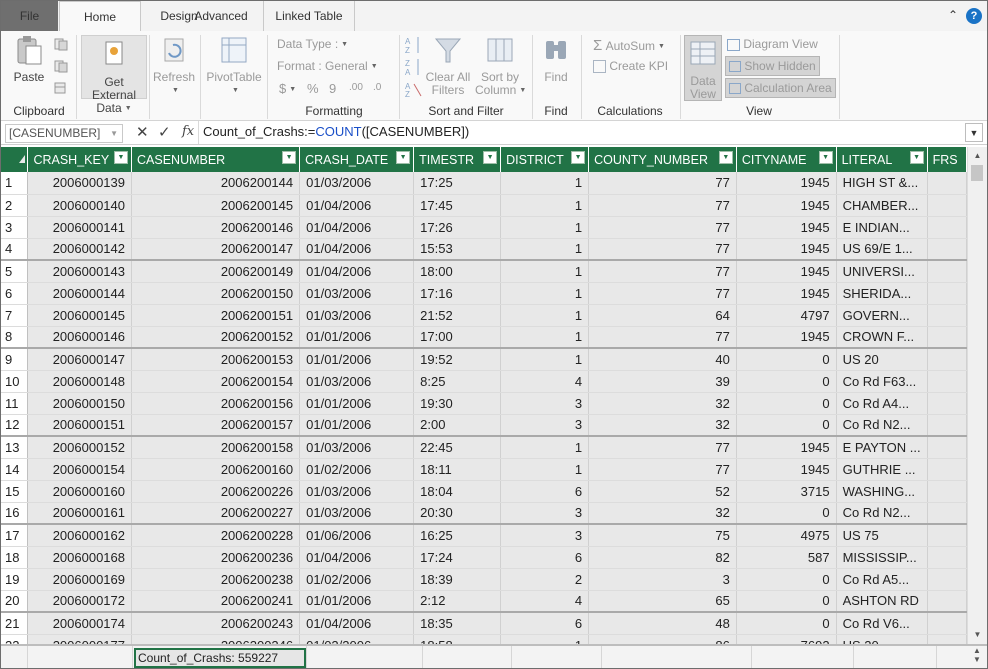 Image resolution: width=988 pixels, height=669 pixels. What do you see at coordinates (15, 227) in the screenshot?
I see `row-number: 3` at bounding box center [15, 227].